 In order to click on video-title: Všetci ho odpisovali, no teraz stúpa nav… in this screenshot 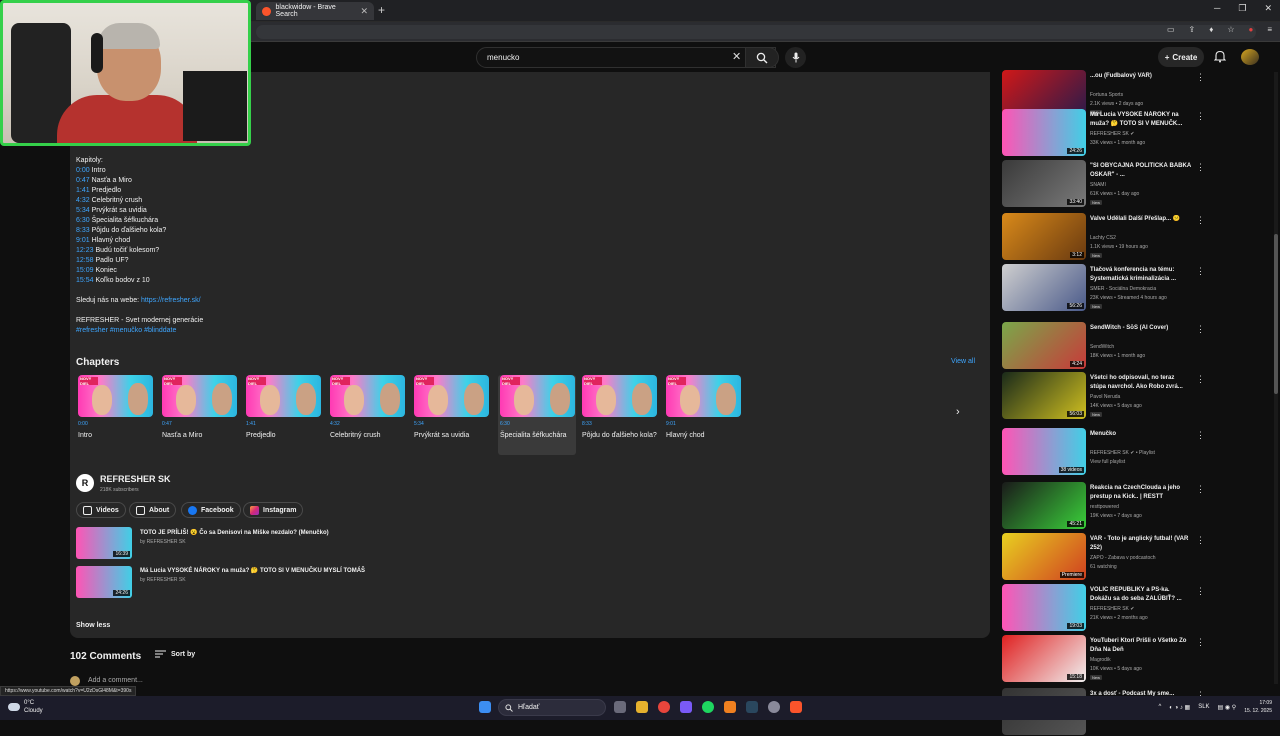, I will do `click(1141, 383)`.